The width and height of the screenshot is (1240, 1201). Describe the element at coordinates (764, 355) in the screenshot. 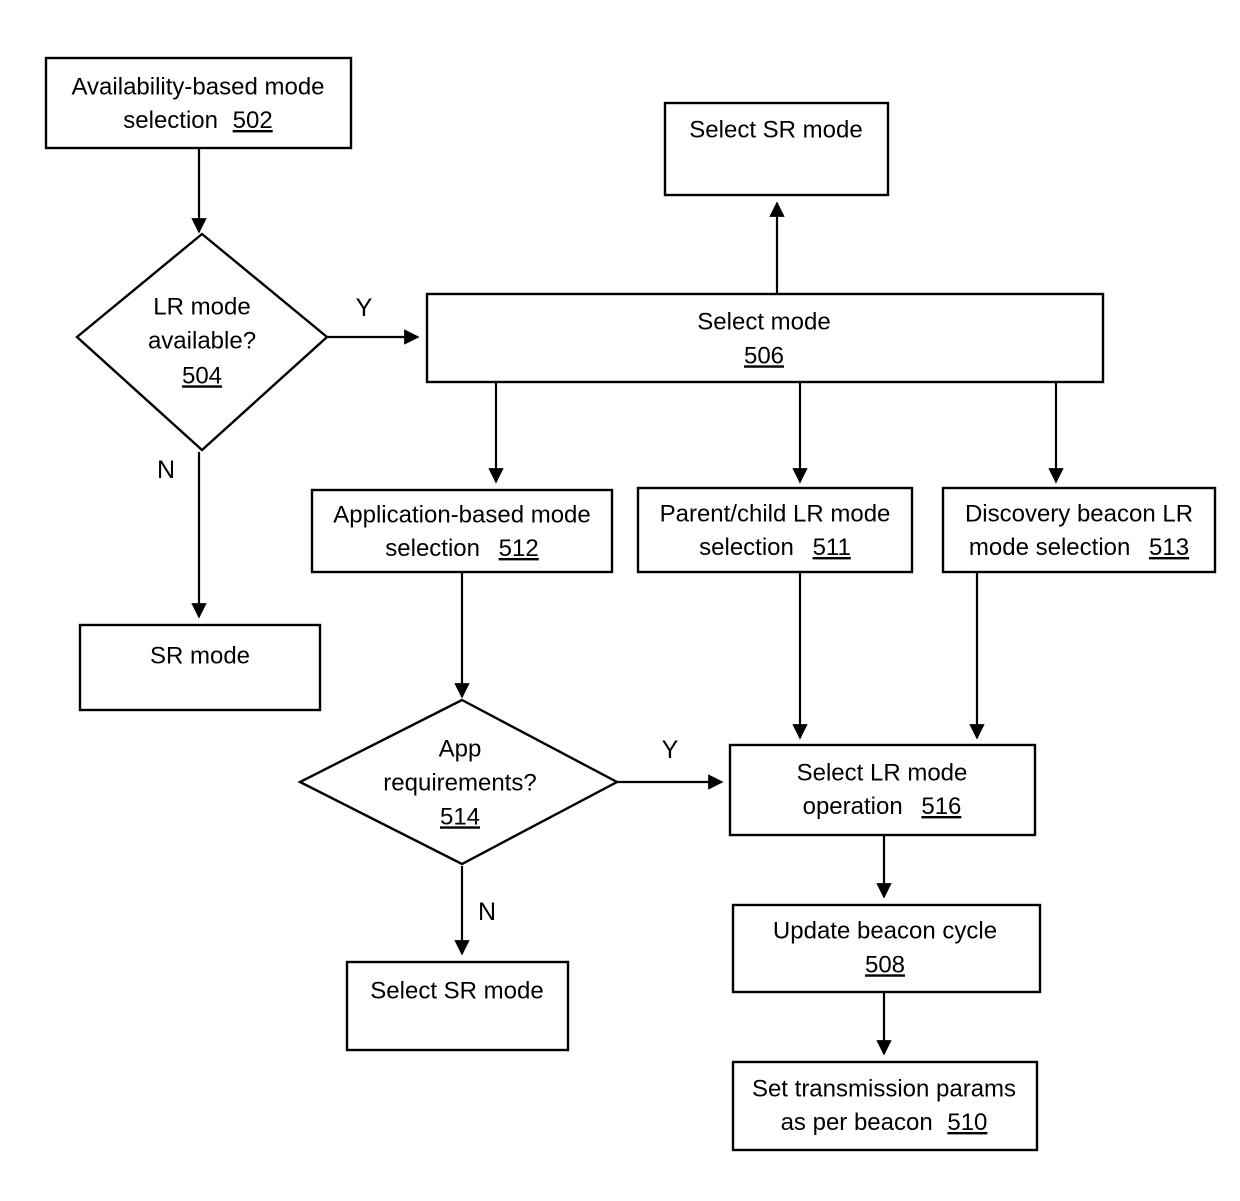

I see `node-506-ref: 506` at that location.